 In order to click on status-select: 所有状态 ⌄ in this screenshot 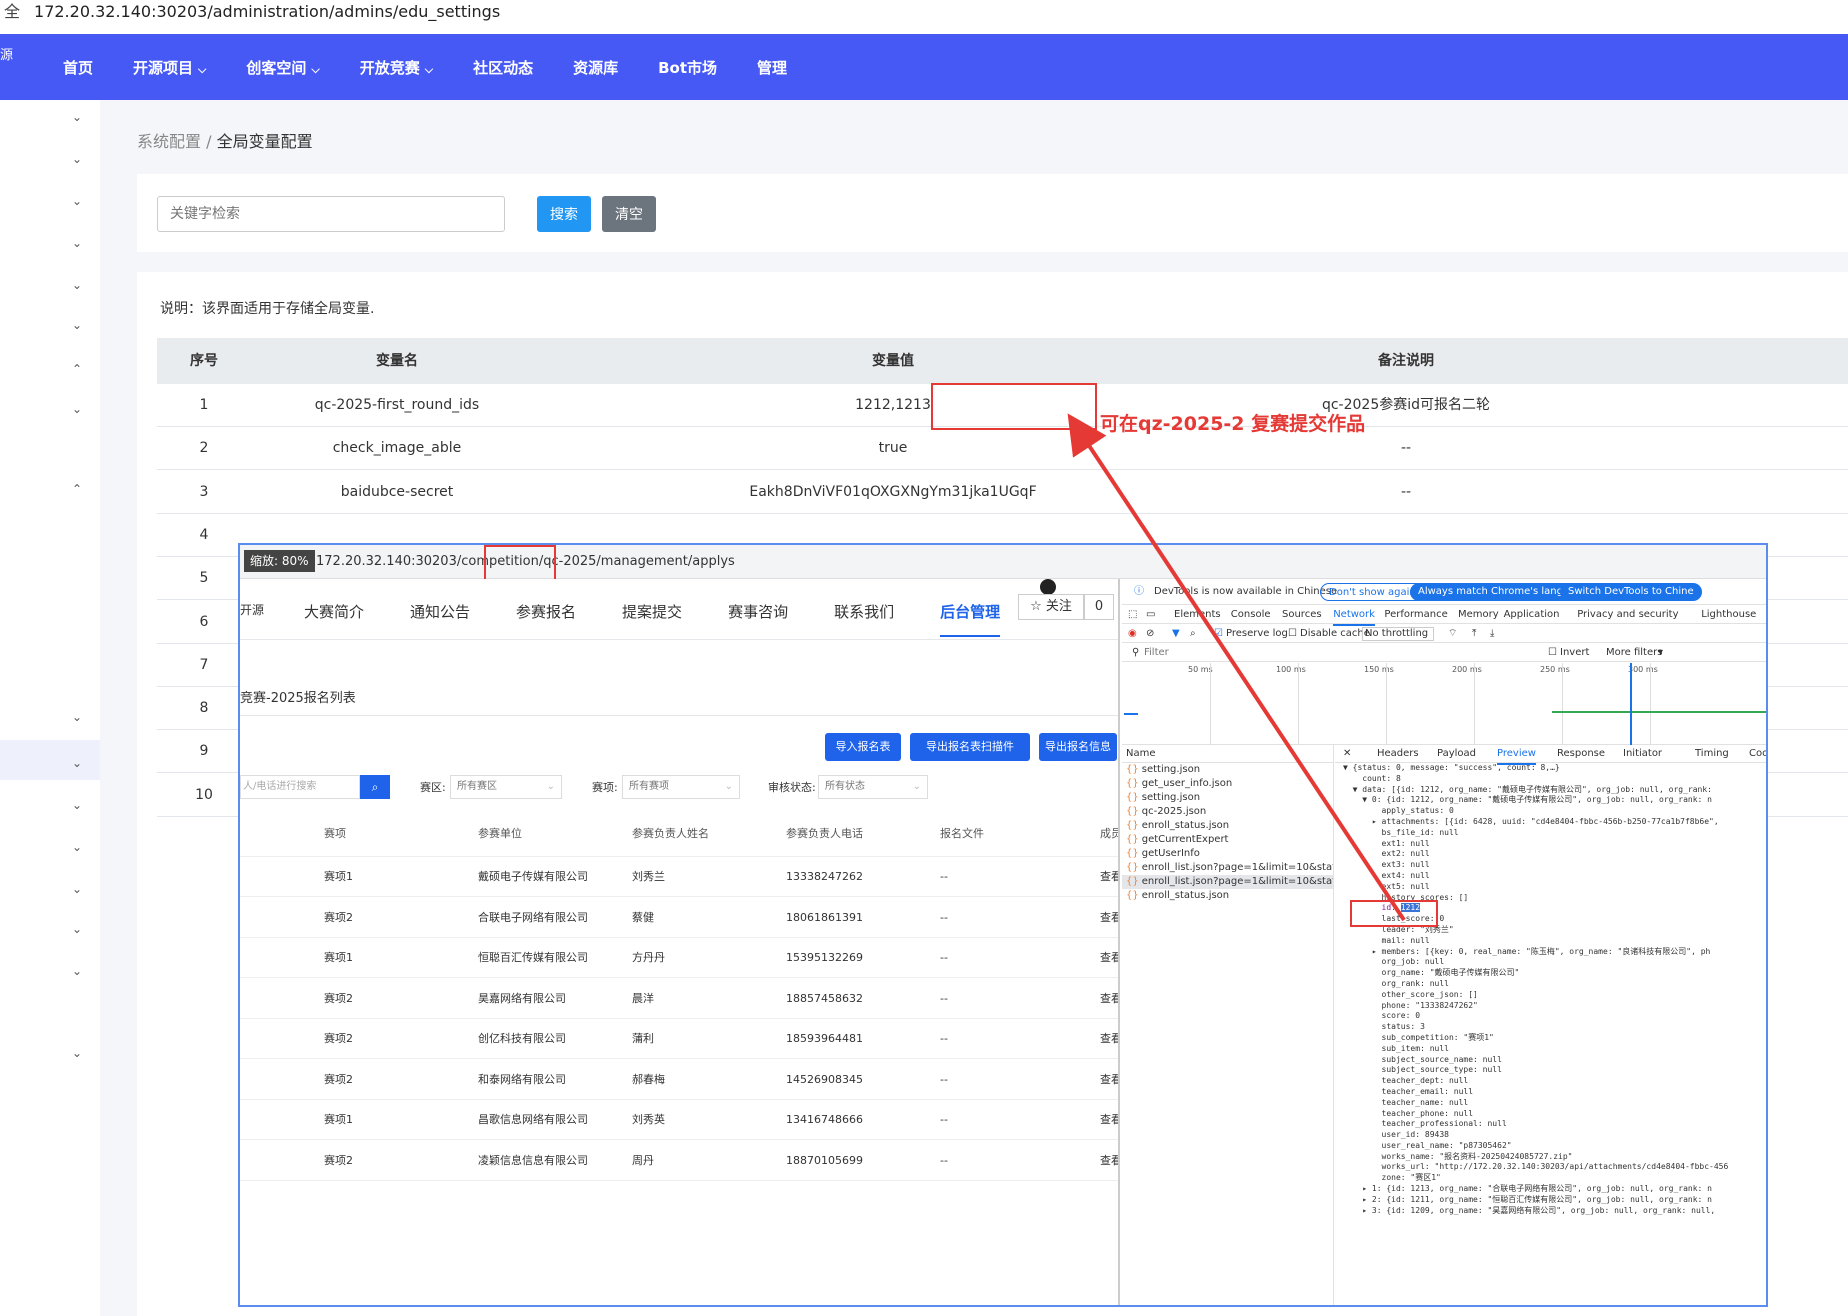, I will do `click(873, 787)`.